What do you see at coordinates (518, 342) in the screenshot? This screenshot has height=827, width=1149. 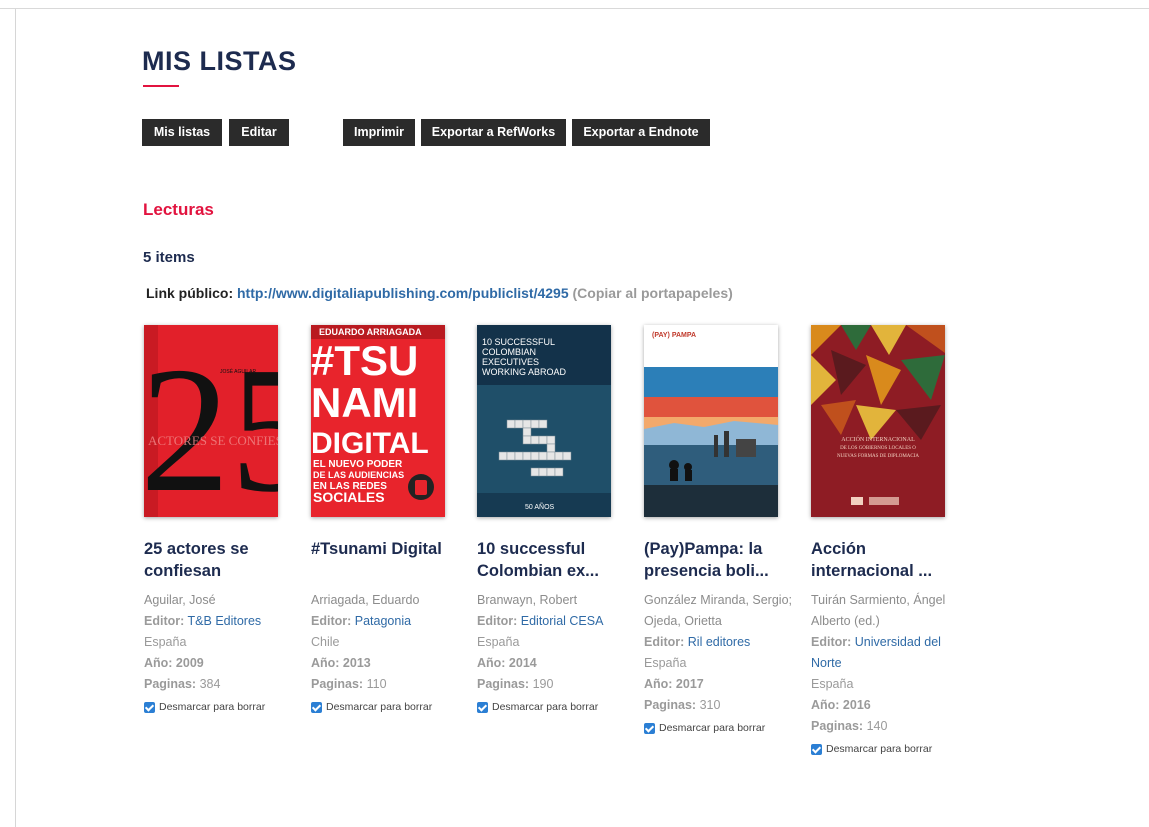 I see `svg-text: 10 SUCCESSFUL` at bounding box center [518, 342].